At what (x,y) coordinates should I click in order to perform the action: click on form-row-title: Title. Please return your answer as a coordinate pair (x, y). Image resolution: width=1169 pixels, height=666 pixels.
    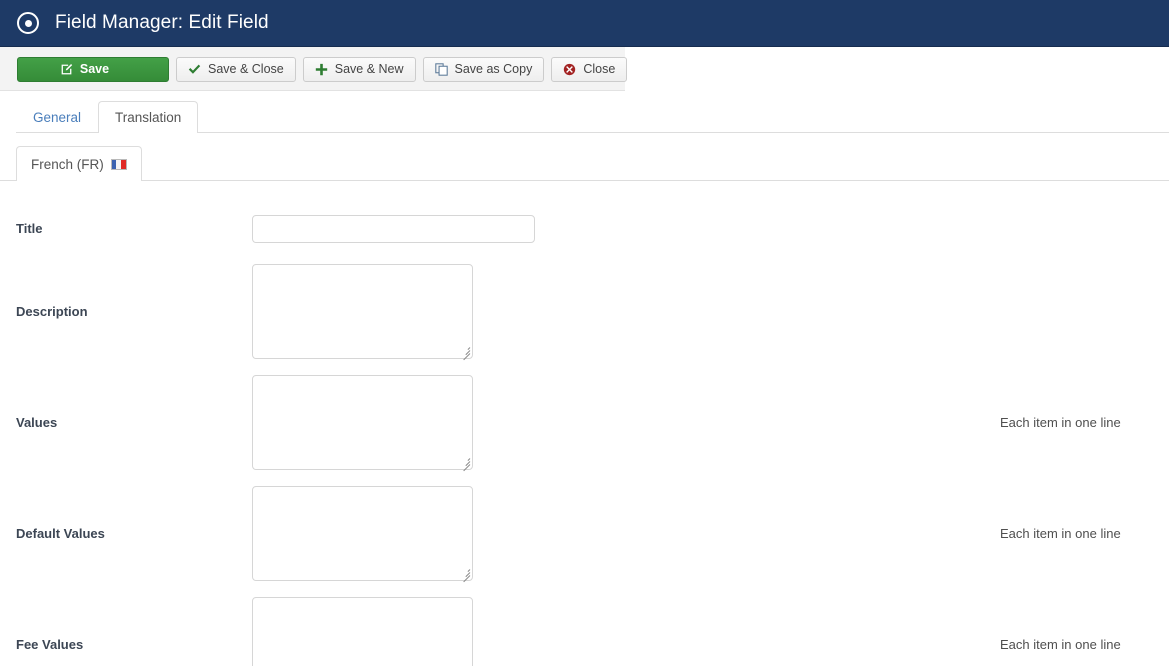
    Looking at the image, I should click on (584, 228).